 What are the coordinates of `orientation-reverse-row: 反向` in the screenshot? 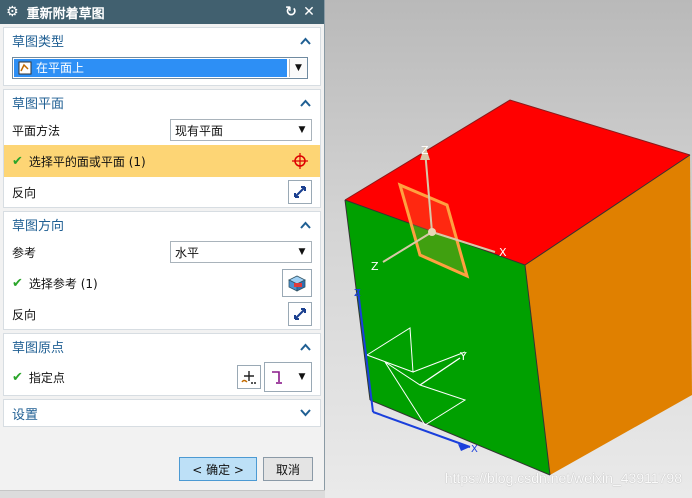 It's located at (162, 314).